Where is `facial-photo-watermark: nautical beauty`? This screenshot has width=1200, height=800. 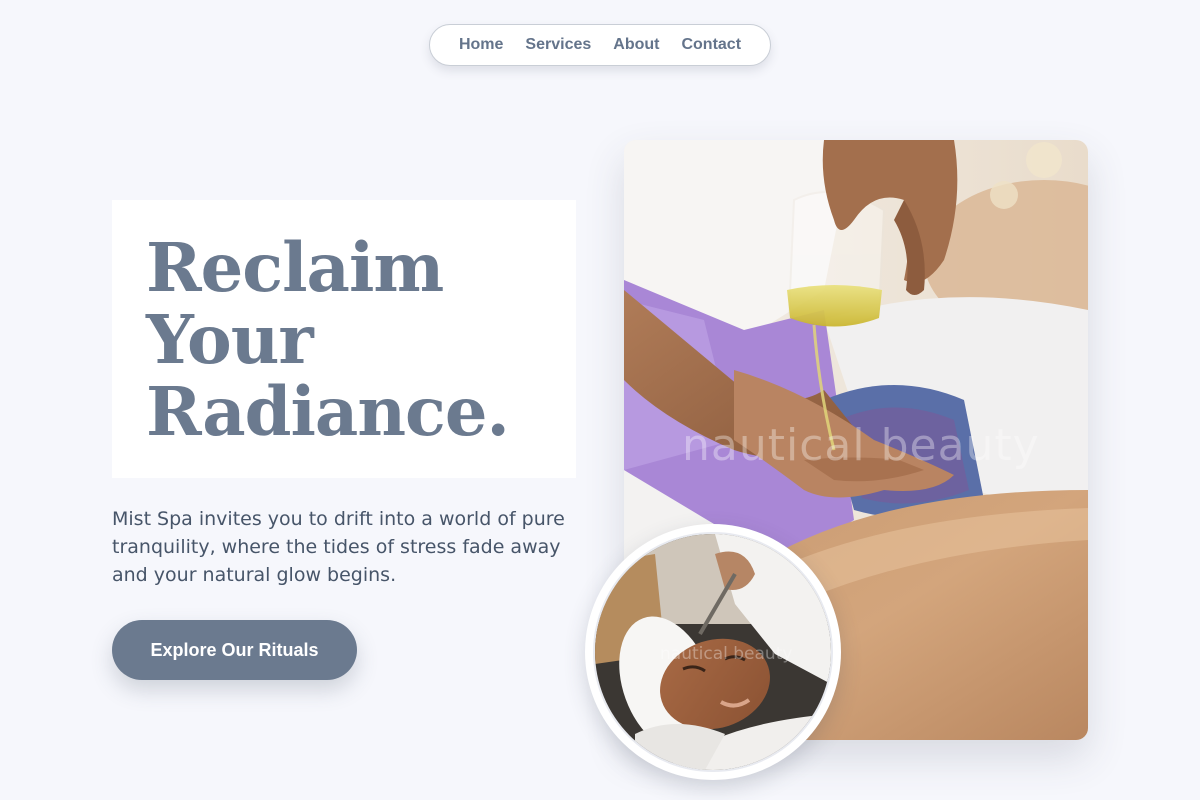 facial-photo-watermark: nautical beauty is located at coordinates (726, 654).